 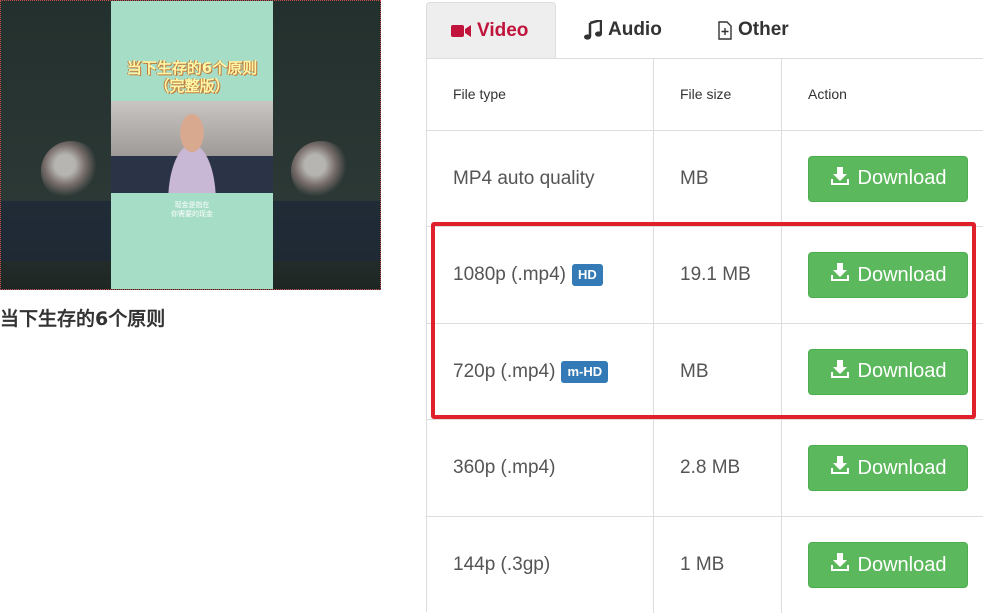 What do you see at coordinates (718, 275) in the screenshot?
I see `file-size-cell: 19.1 MB` at bounding box center [718, 275].